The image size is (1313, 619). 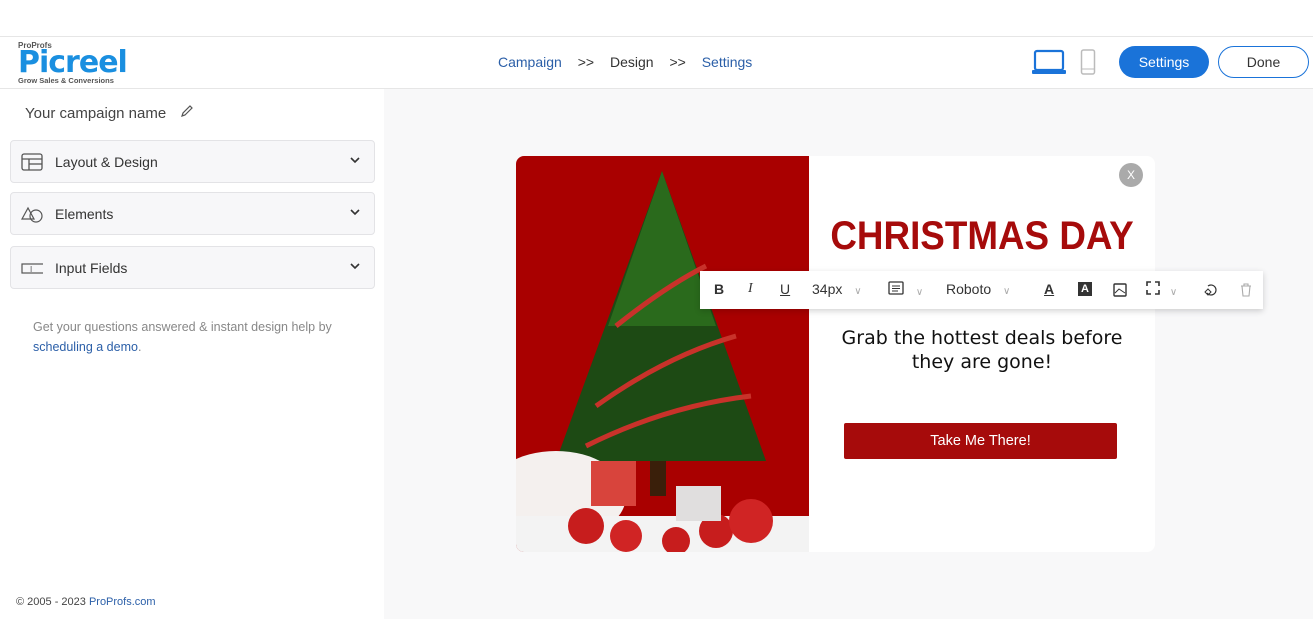 What do you see at coordinates (96, 113) in the screenshot?
I see `campaign-name-text: Your campaign name` at bounding box center [96, 113].